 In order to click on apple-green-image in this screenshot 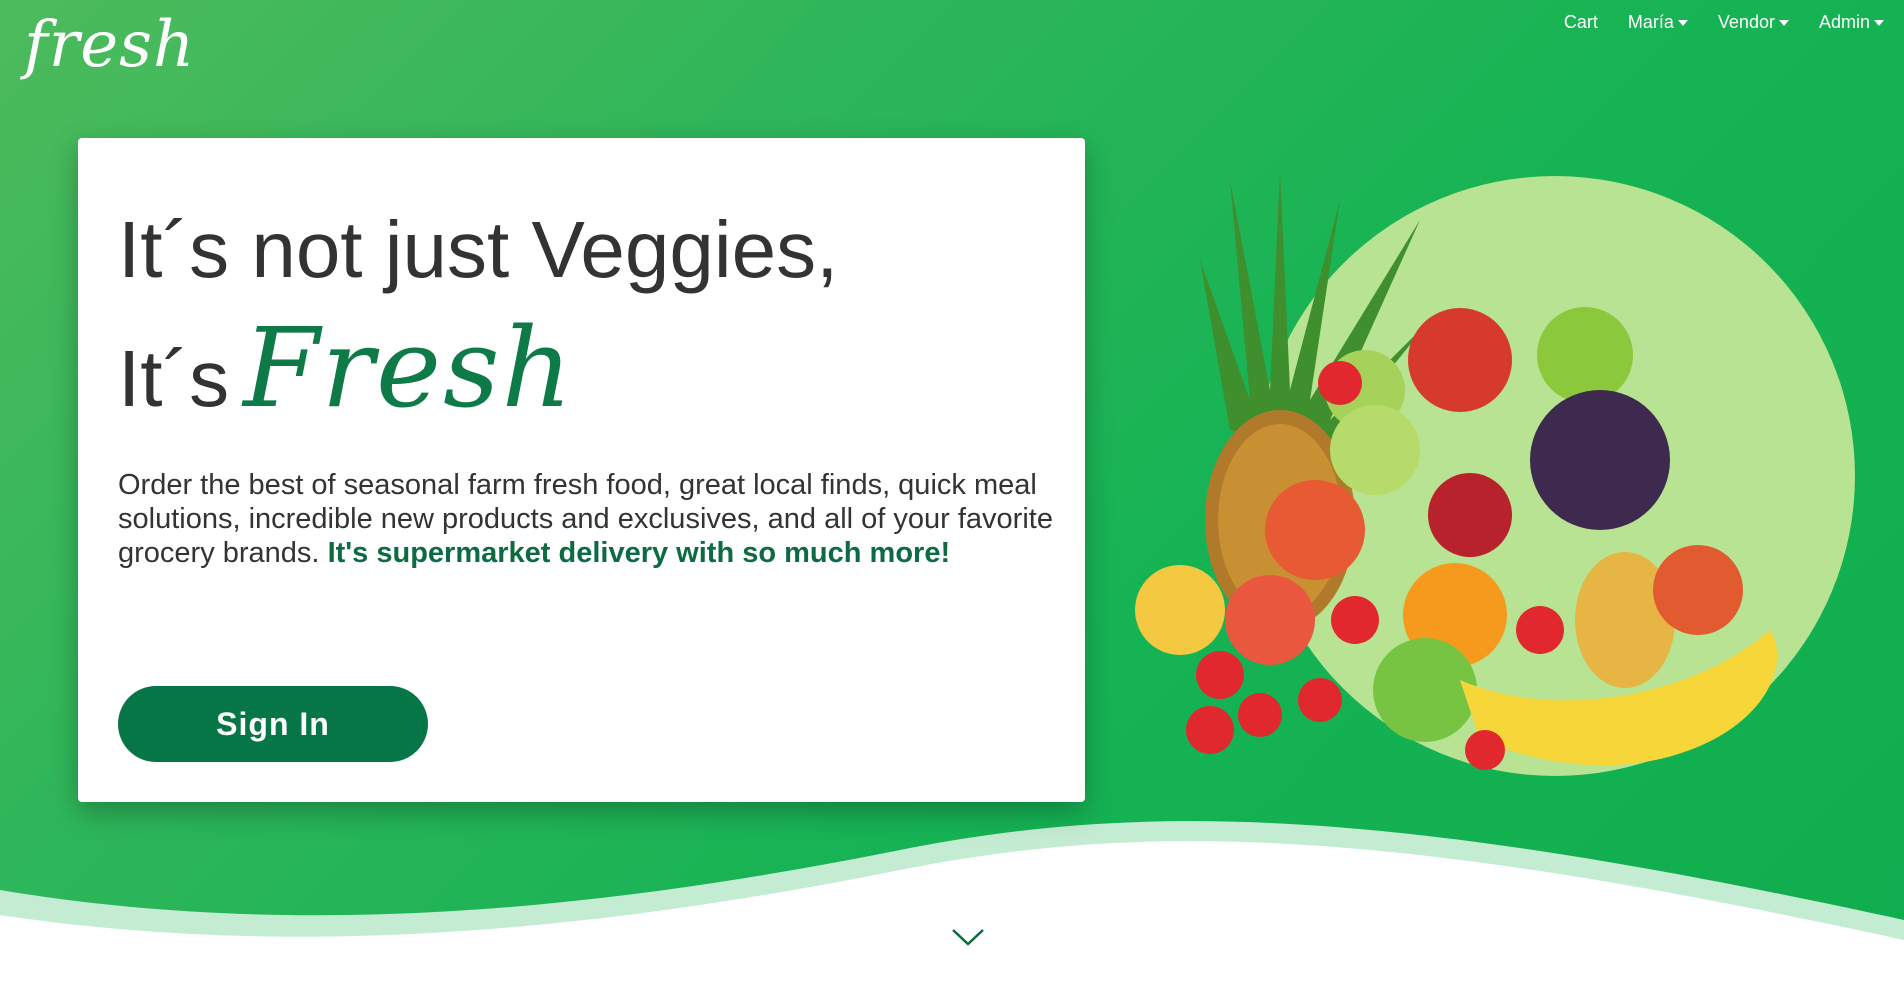, I will do `click(1585, 355)`.